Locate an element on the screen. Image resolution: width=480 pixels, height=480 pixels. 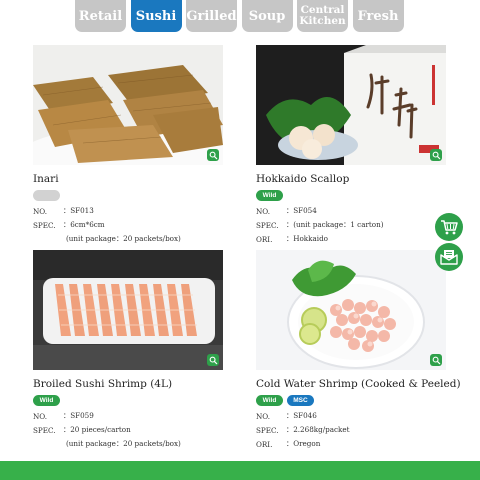
tab-fresh: Fresh is located at coordinates (378, 16).